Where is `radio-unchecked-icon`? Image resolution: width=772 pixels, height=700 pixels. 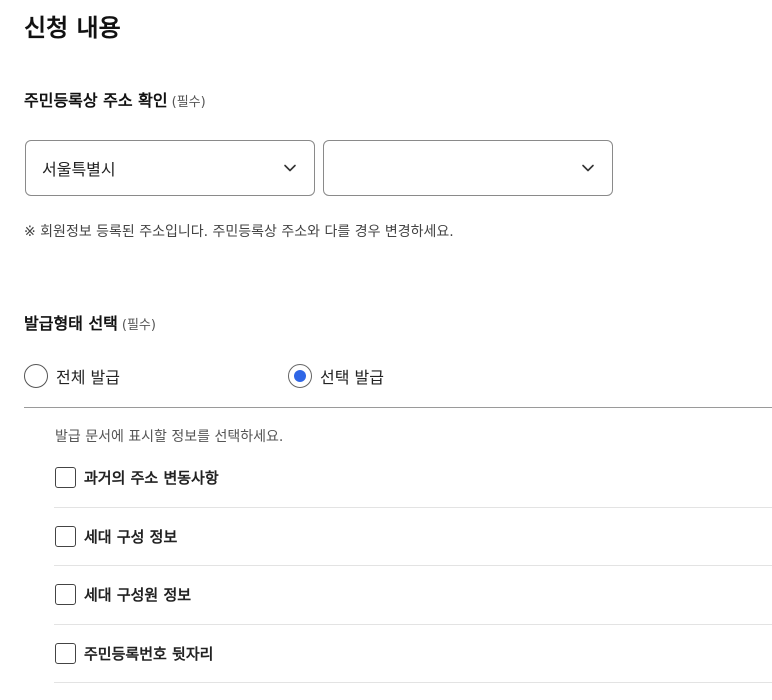 radio-unchecked-icon is located at coordinates (36, 376).